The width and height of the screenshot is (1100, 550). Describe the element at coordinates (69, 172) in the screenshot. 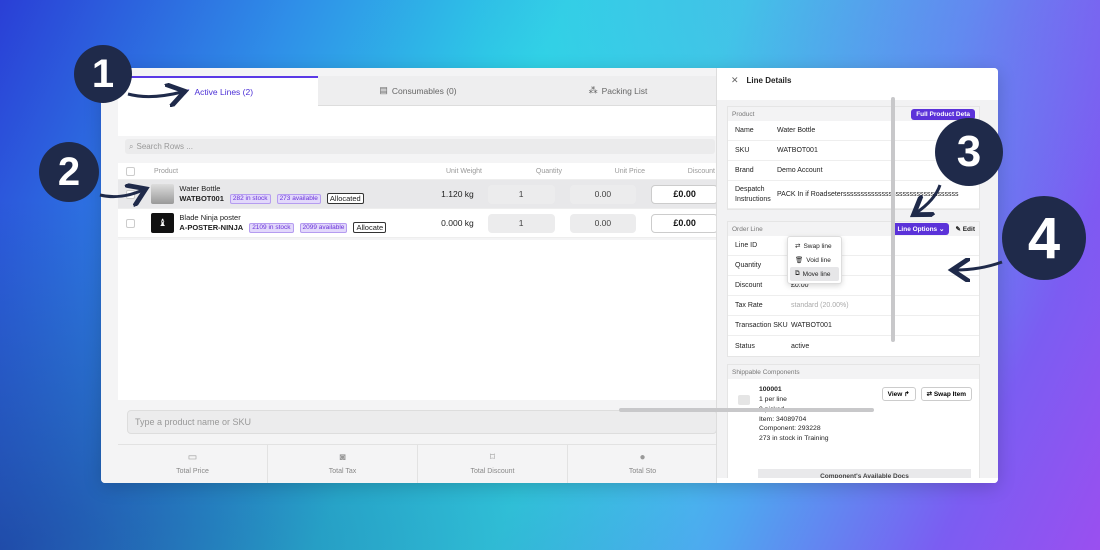

I see `annotation-badge: 2` at that location.